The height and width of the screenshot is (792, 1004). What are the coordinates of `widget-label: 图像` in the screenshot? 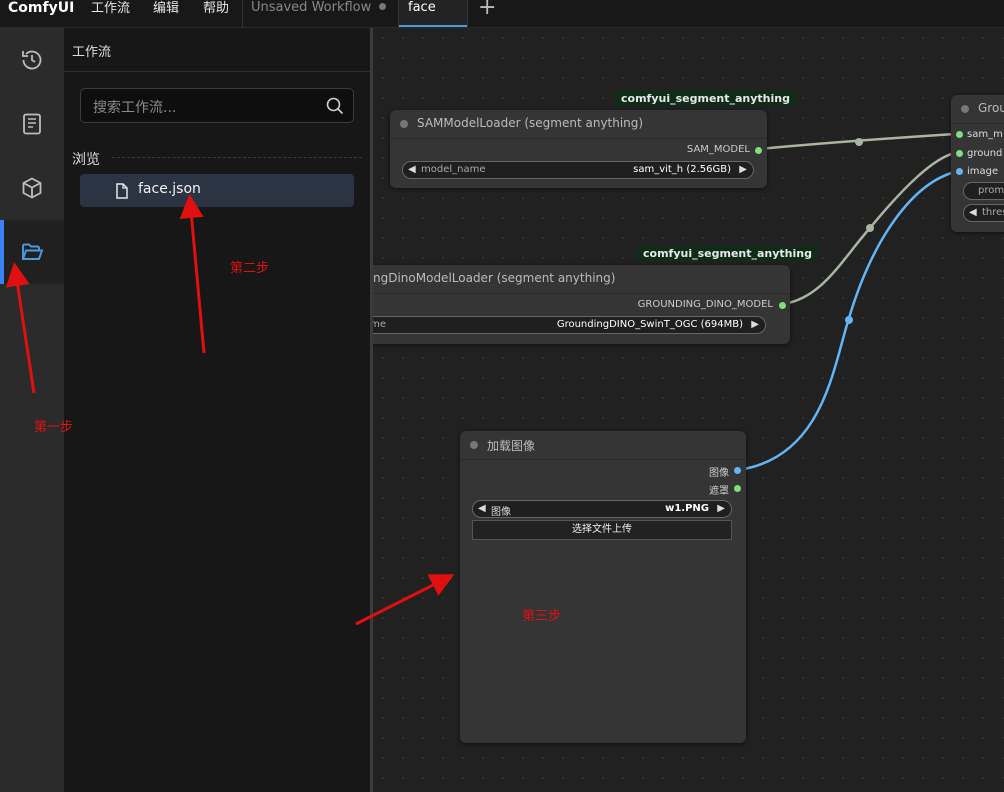 It's located at (501, 512).